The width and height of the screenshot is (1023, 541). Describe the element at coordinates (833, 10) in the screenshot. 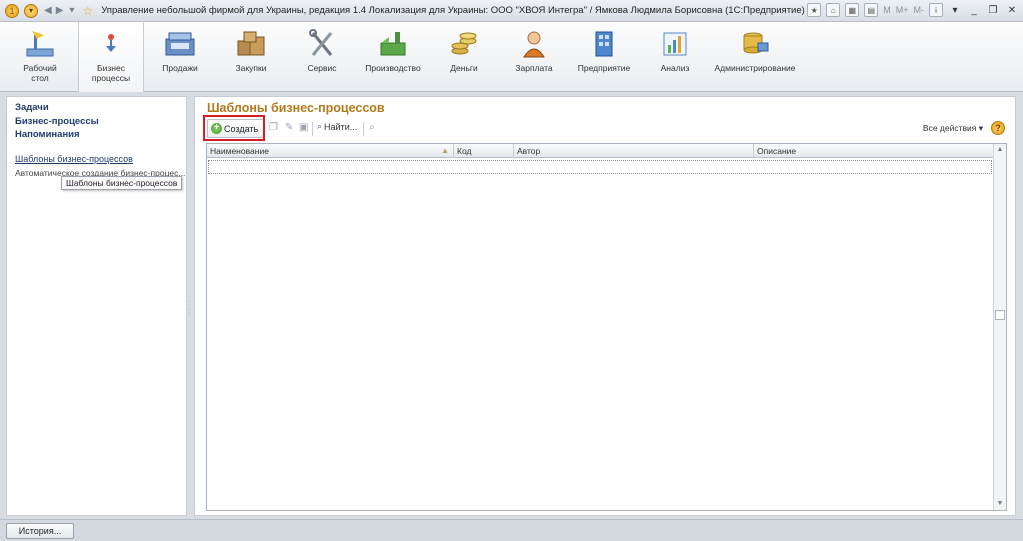

I see `home-icon: ⌂` at that location.